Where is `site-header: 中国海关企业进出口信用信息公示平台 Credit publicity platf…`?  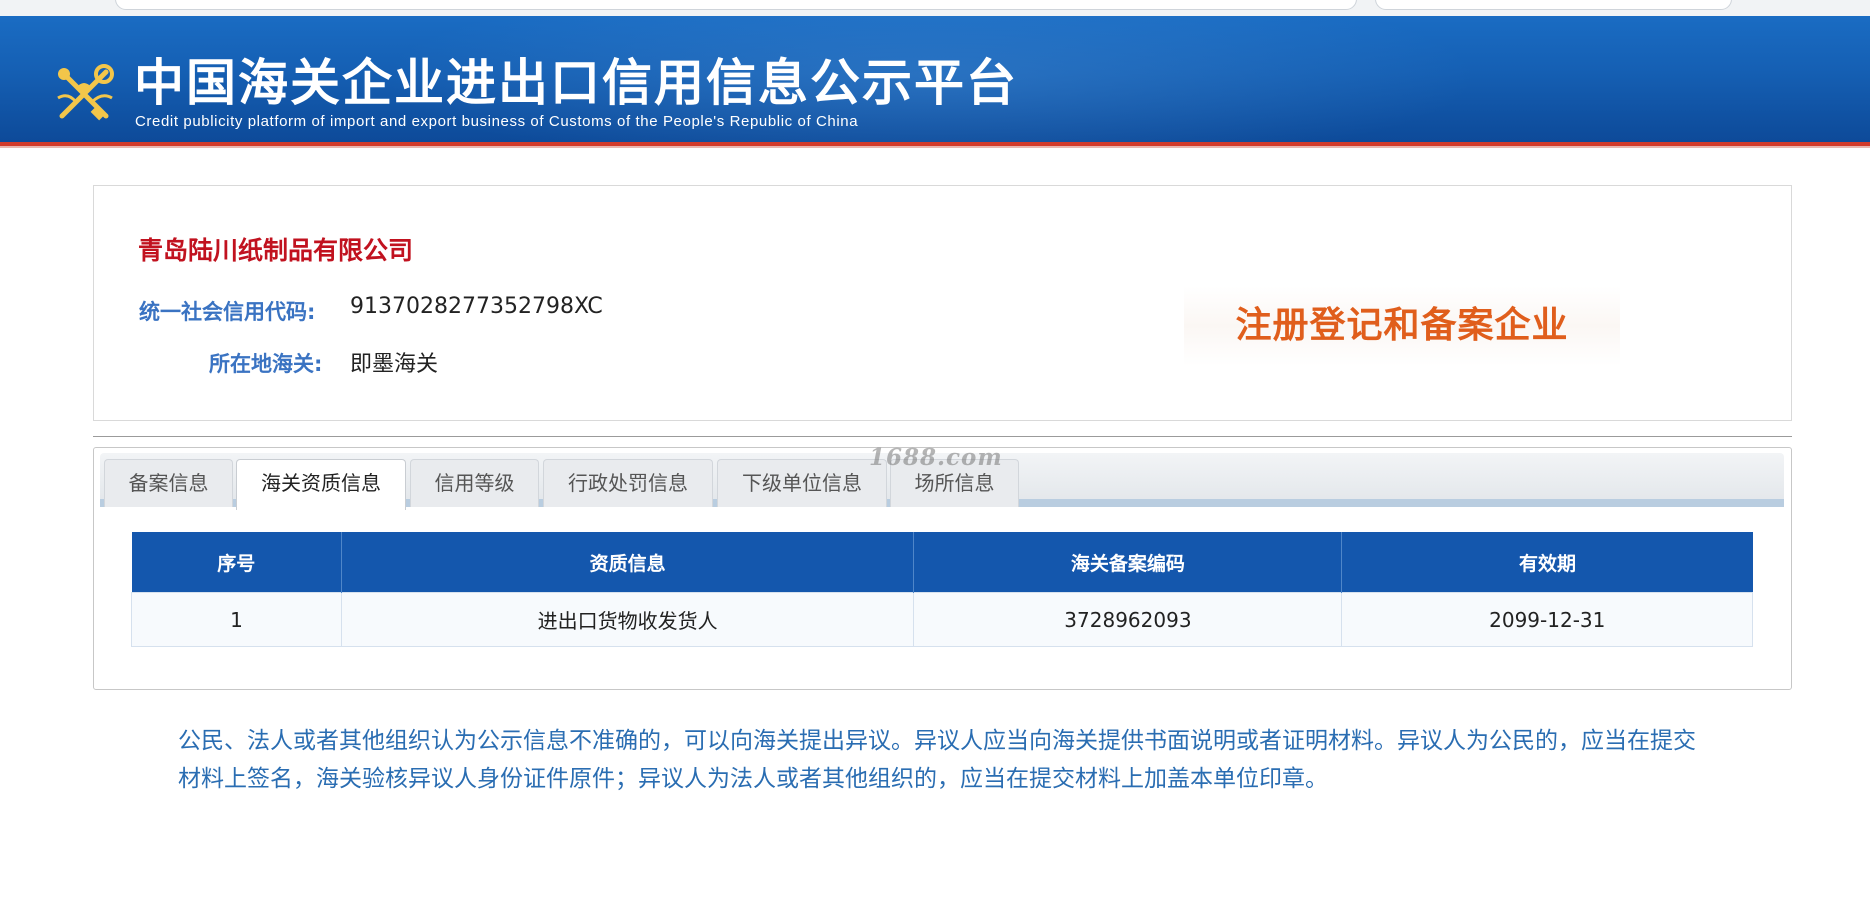 site-header: 中国海关企业进出口信用信息公示平台 Credit publicity platf… is located at coordinates (935, 79).